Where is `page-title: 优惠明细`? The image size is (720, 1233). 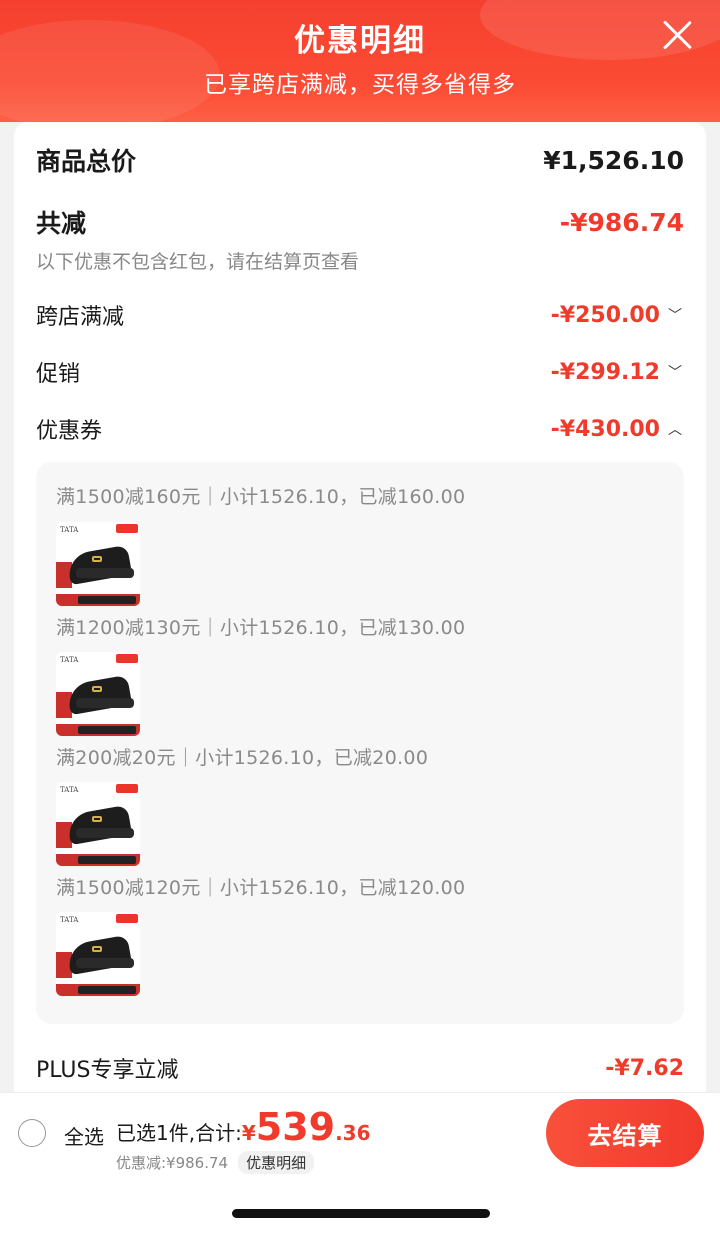
page-title: 优惠明细 is located at coordinates (360, 41).